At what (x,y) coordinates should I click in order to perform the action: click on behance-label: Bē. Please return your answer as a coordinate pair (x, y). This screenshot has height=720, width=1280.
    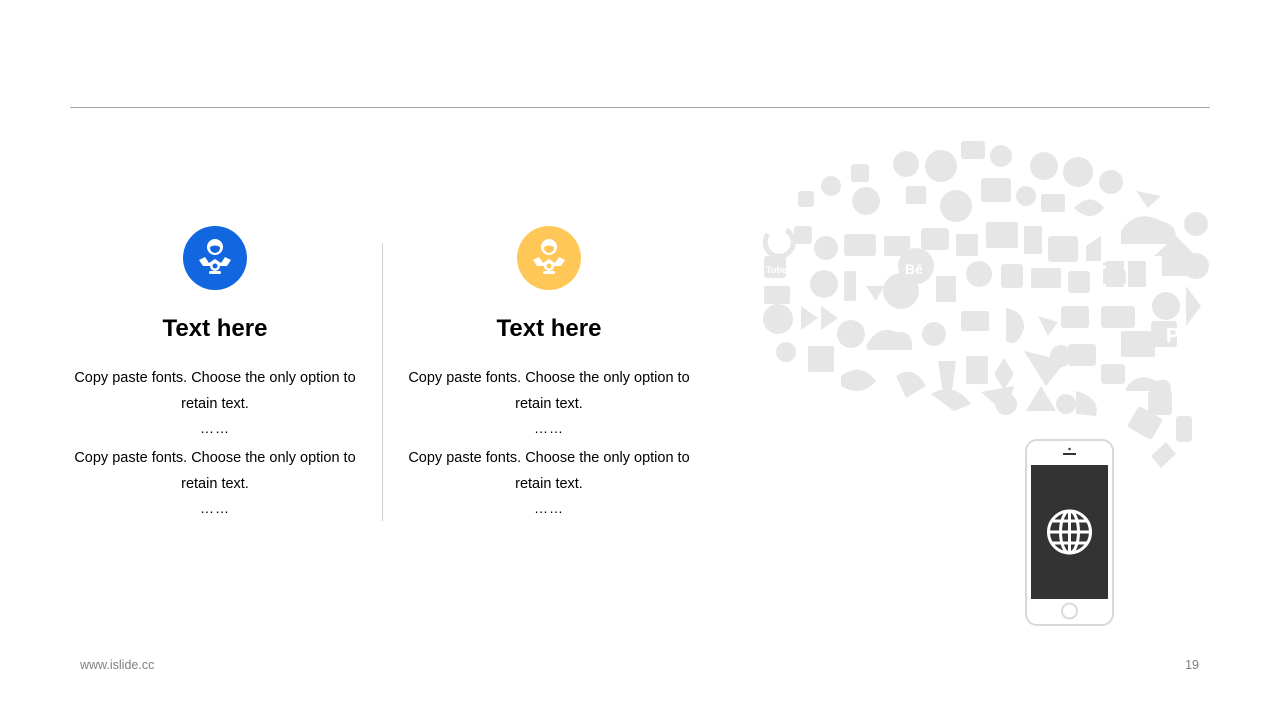
    Looking at the image, I should click on (914, 269).